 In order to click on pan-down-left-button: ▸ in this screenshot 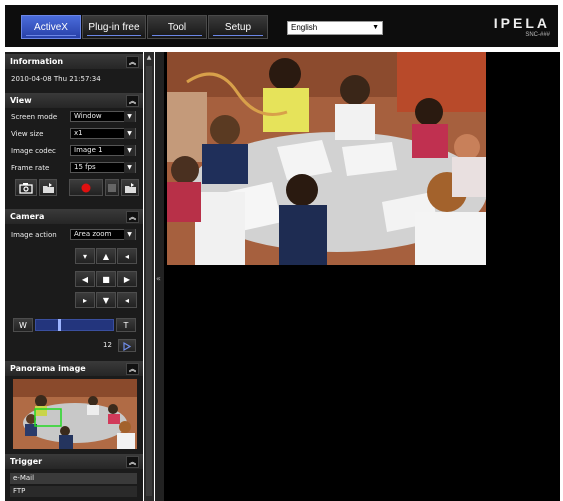, I will do `click(85, 300)`.